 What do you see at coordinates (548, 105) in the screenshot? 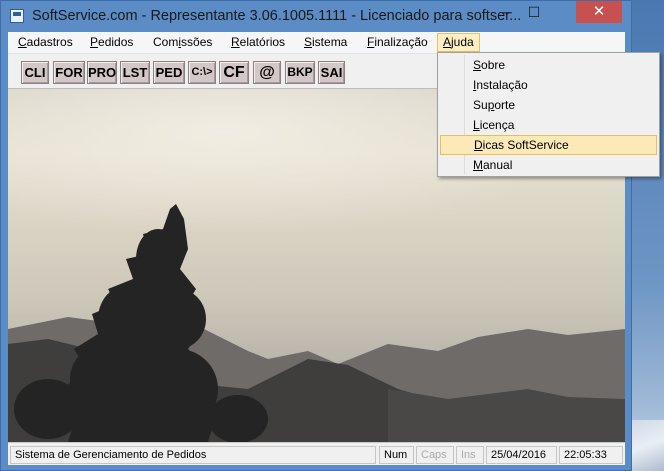
I see `menu-item-suporte: Suporte` at bounding box center [548, 105].